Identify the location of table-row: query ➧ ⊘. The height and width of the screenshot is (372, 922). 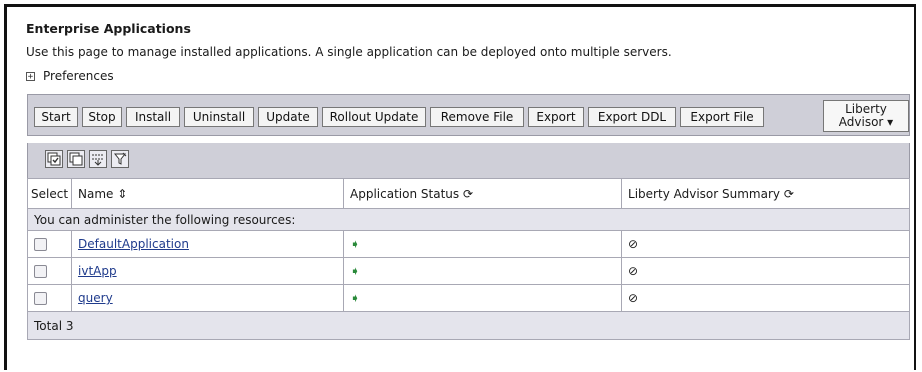
(468, 298).